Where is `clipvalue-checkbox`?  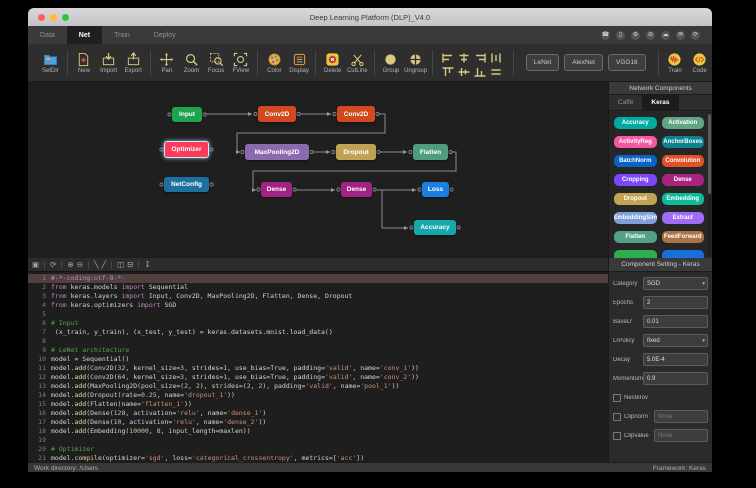
clipvalue-checkbox is located at coordinates (617, 435).